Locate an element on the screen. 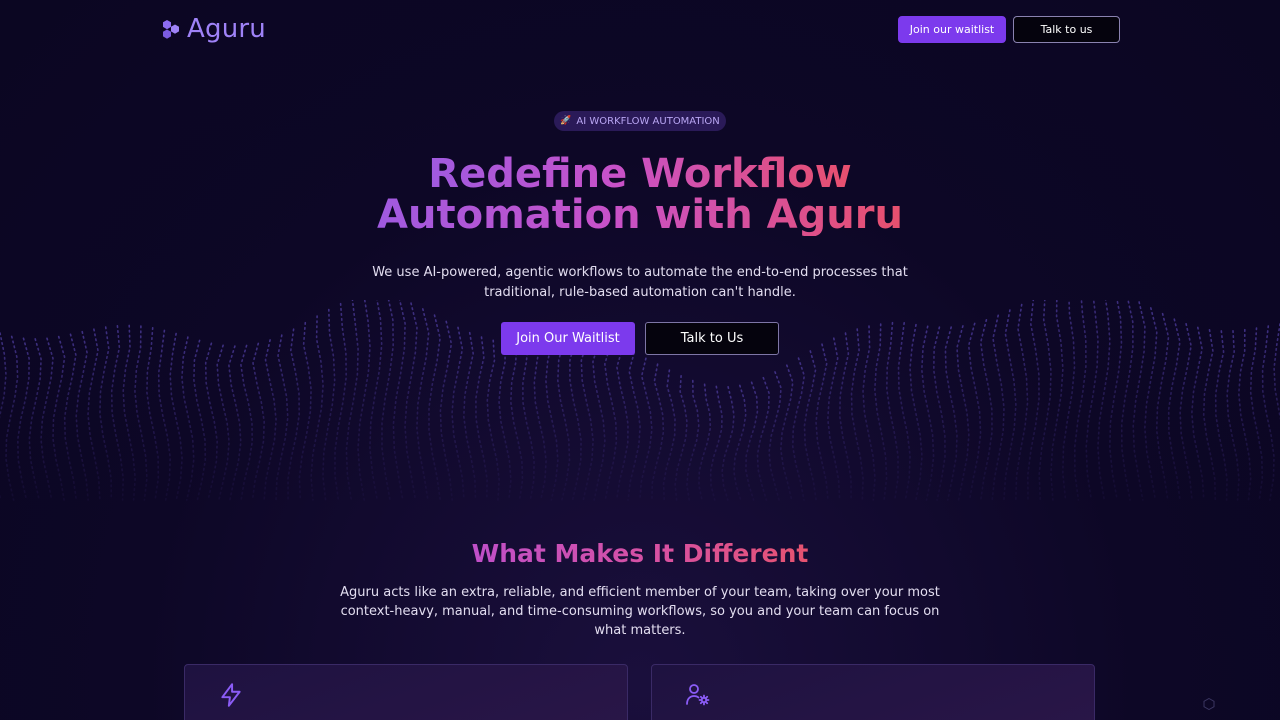 The width and height of the screenshot is (1280, 720). section-title: What Makes It Different is located at coordinates (640, 553).